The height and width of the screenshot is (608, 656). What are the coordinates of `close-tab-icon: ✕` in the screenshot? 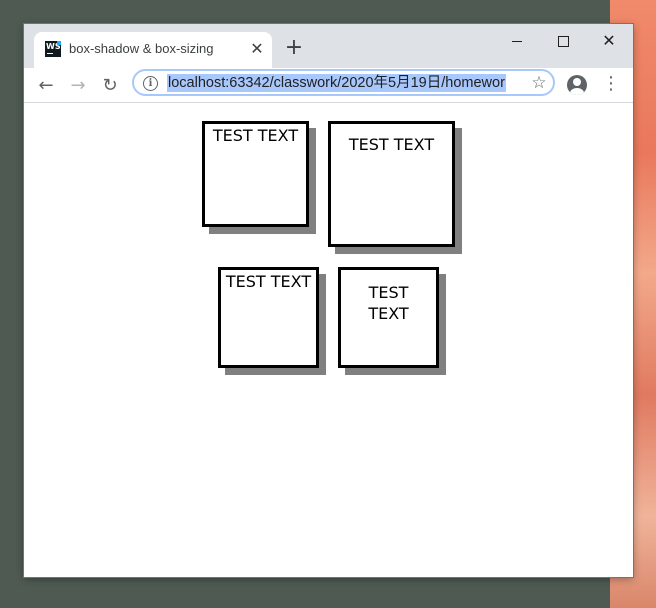 It's located at (257, 49).